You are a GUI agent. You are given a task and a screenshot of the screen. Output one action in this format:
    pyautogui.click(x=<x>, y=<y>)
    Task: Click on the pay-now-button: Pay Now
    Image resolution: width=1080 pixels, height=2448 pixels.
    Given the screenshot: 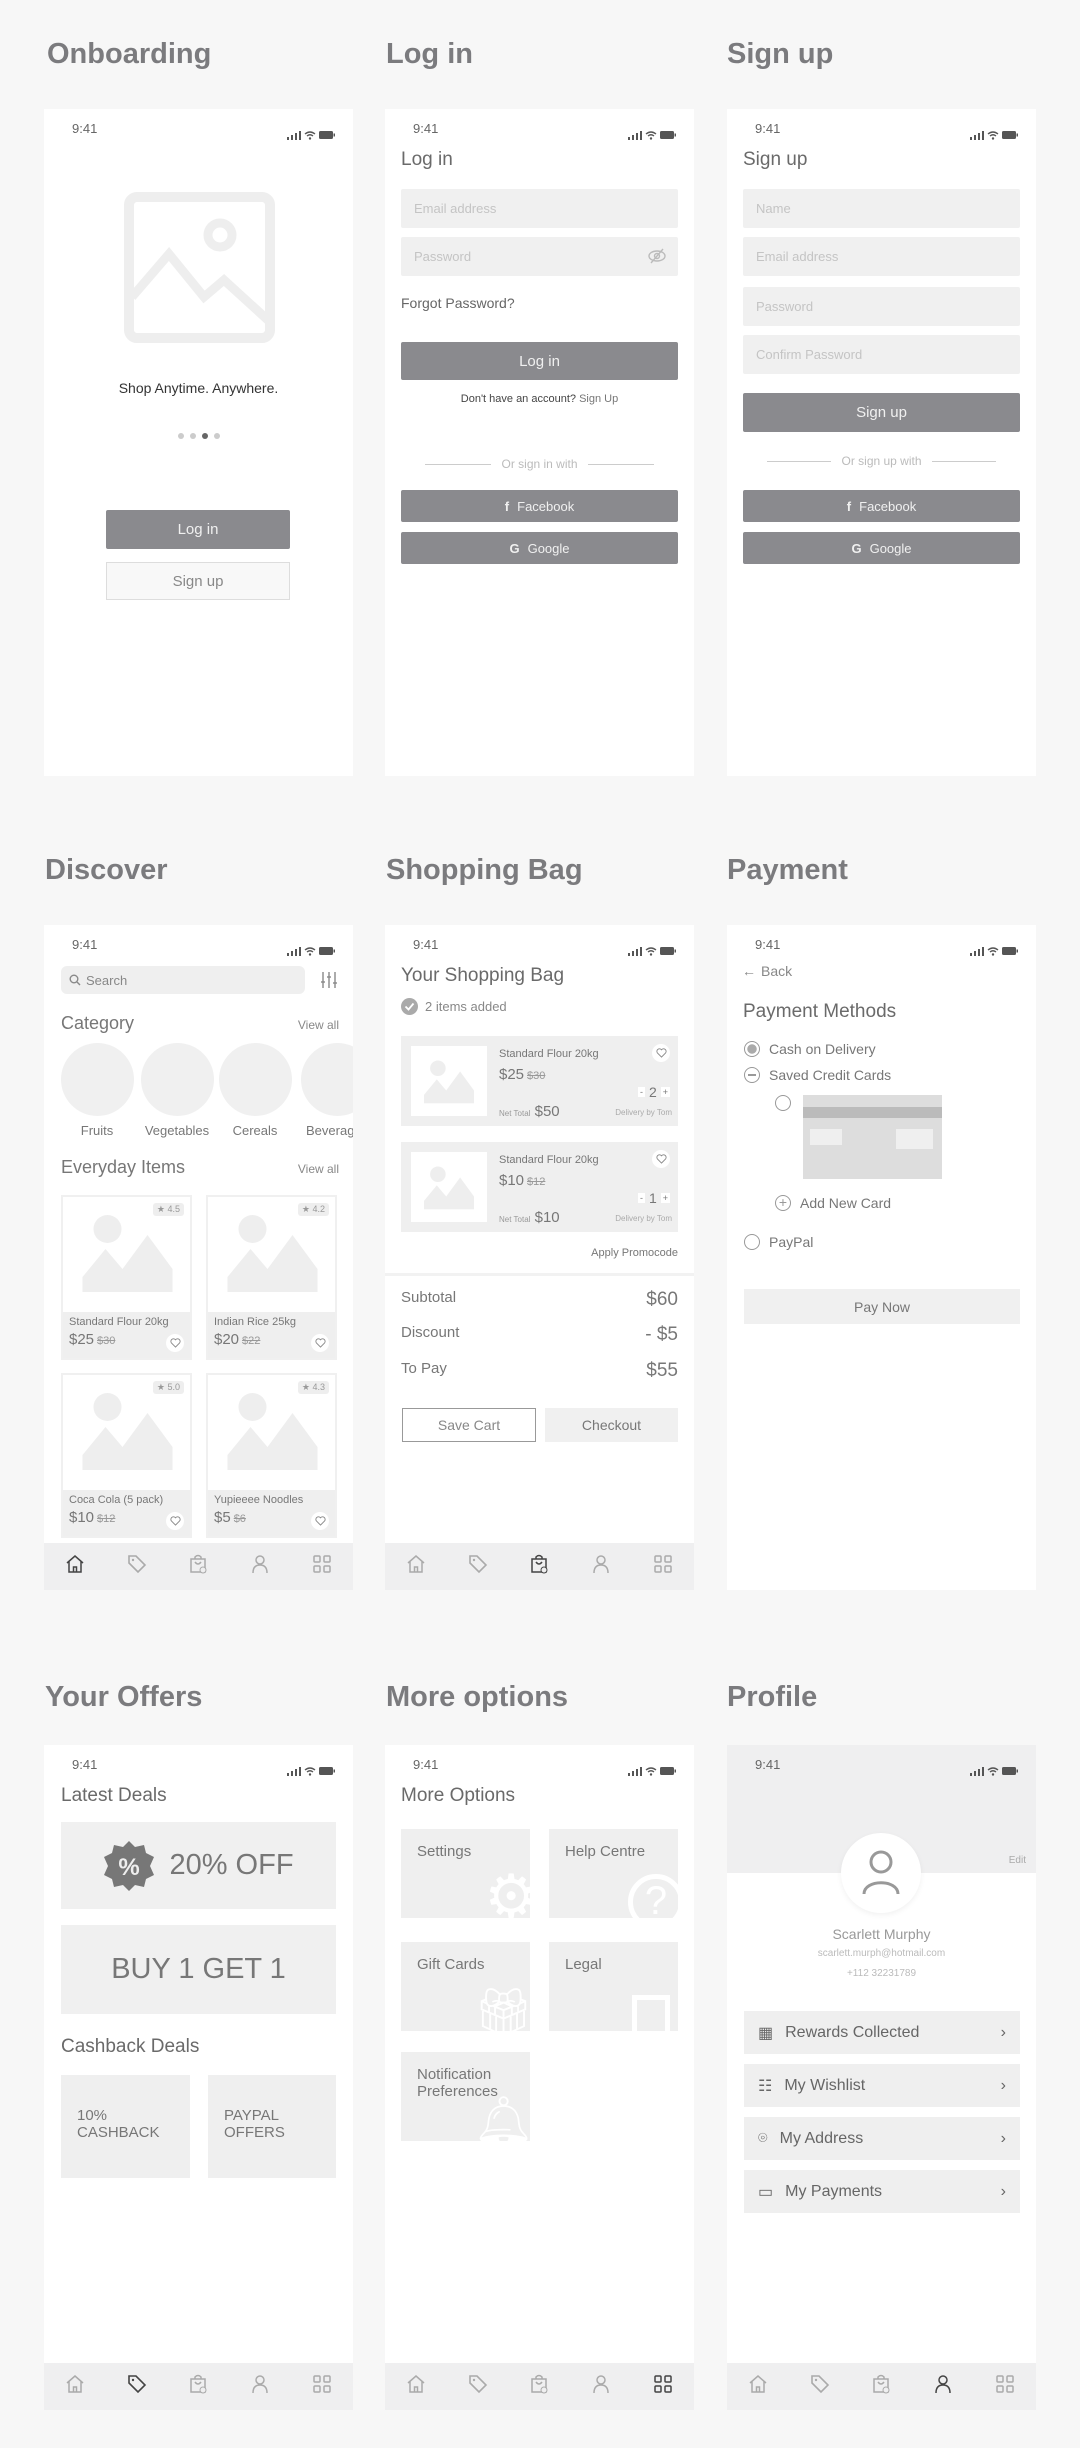 What is the action you would take?
    pyautogui.click(x=882, y=1306)
    